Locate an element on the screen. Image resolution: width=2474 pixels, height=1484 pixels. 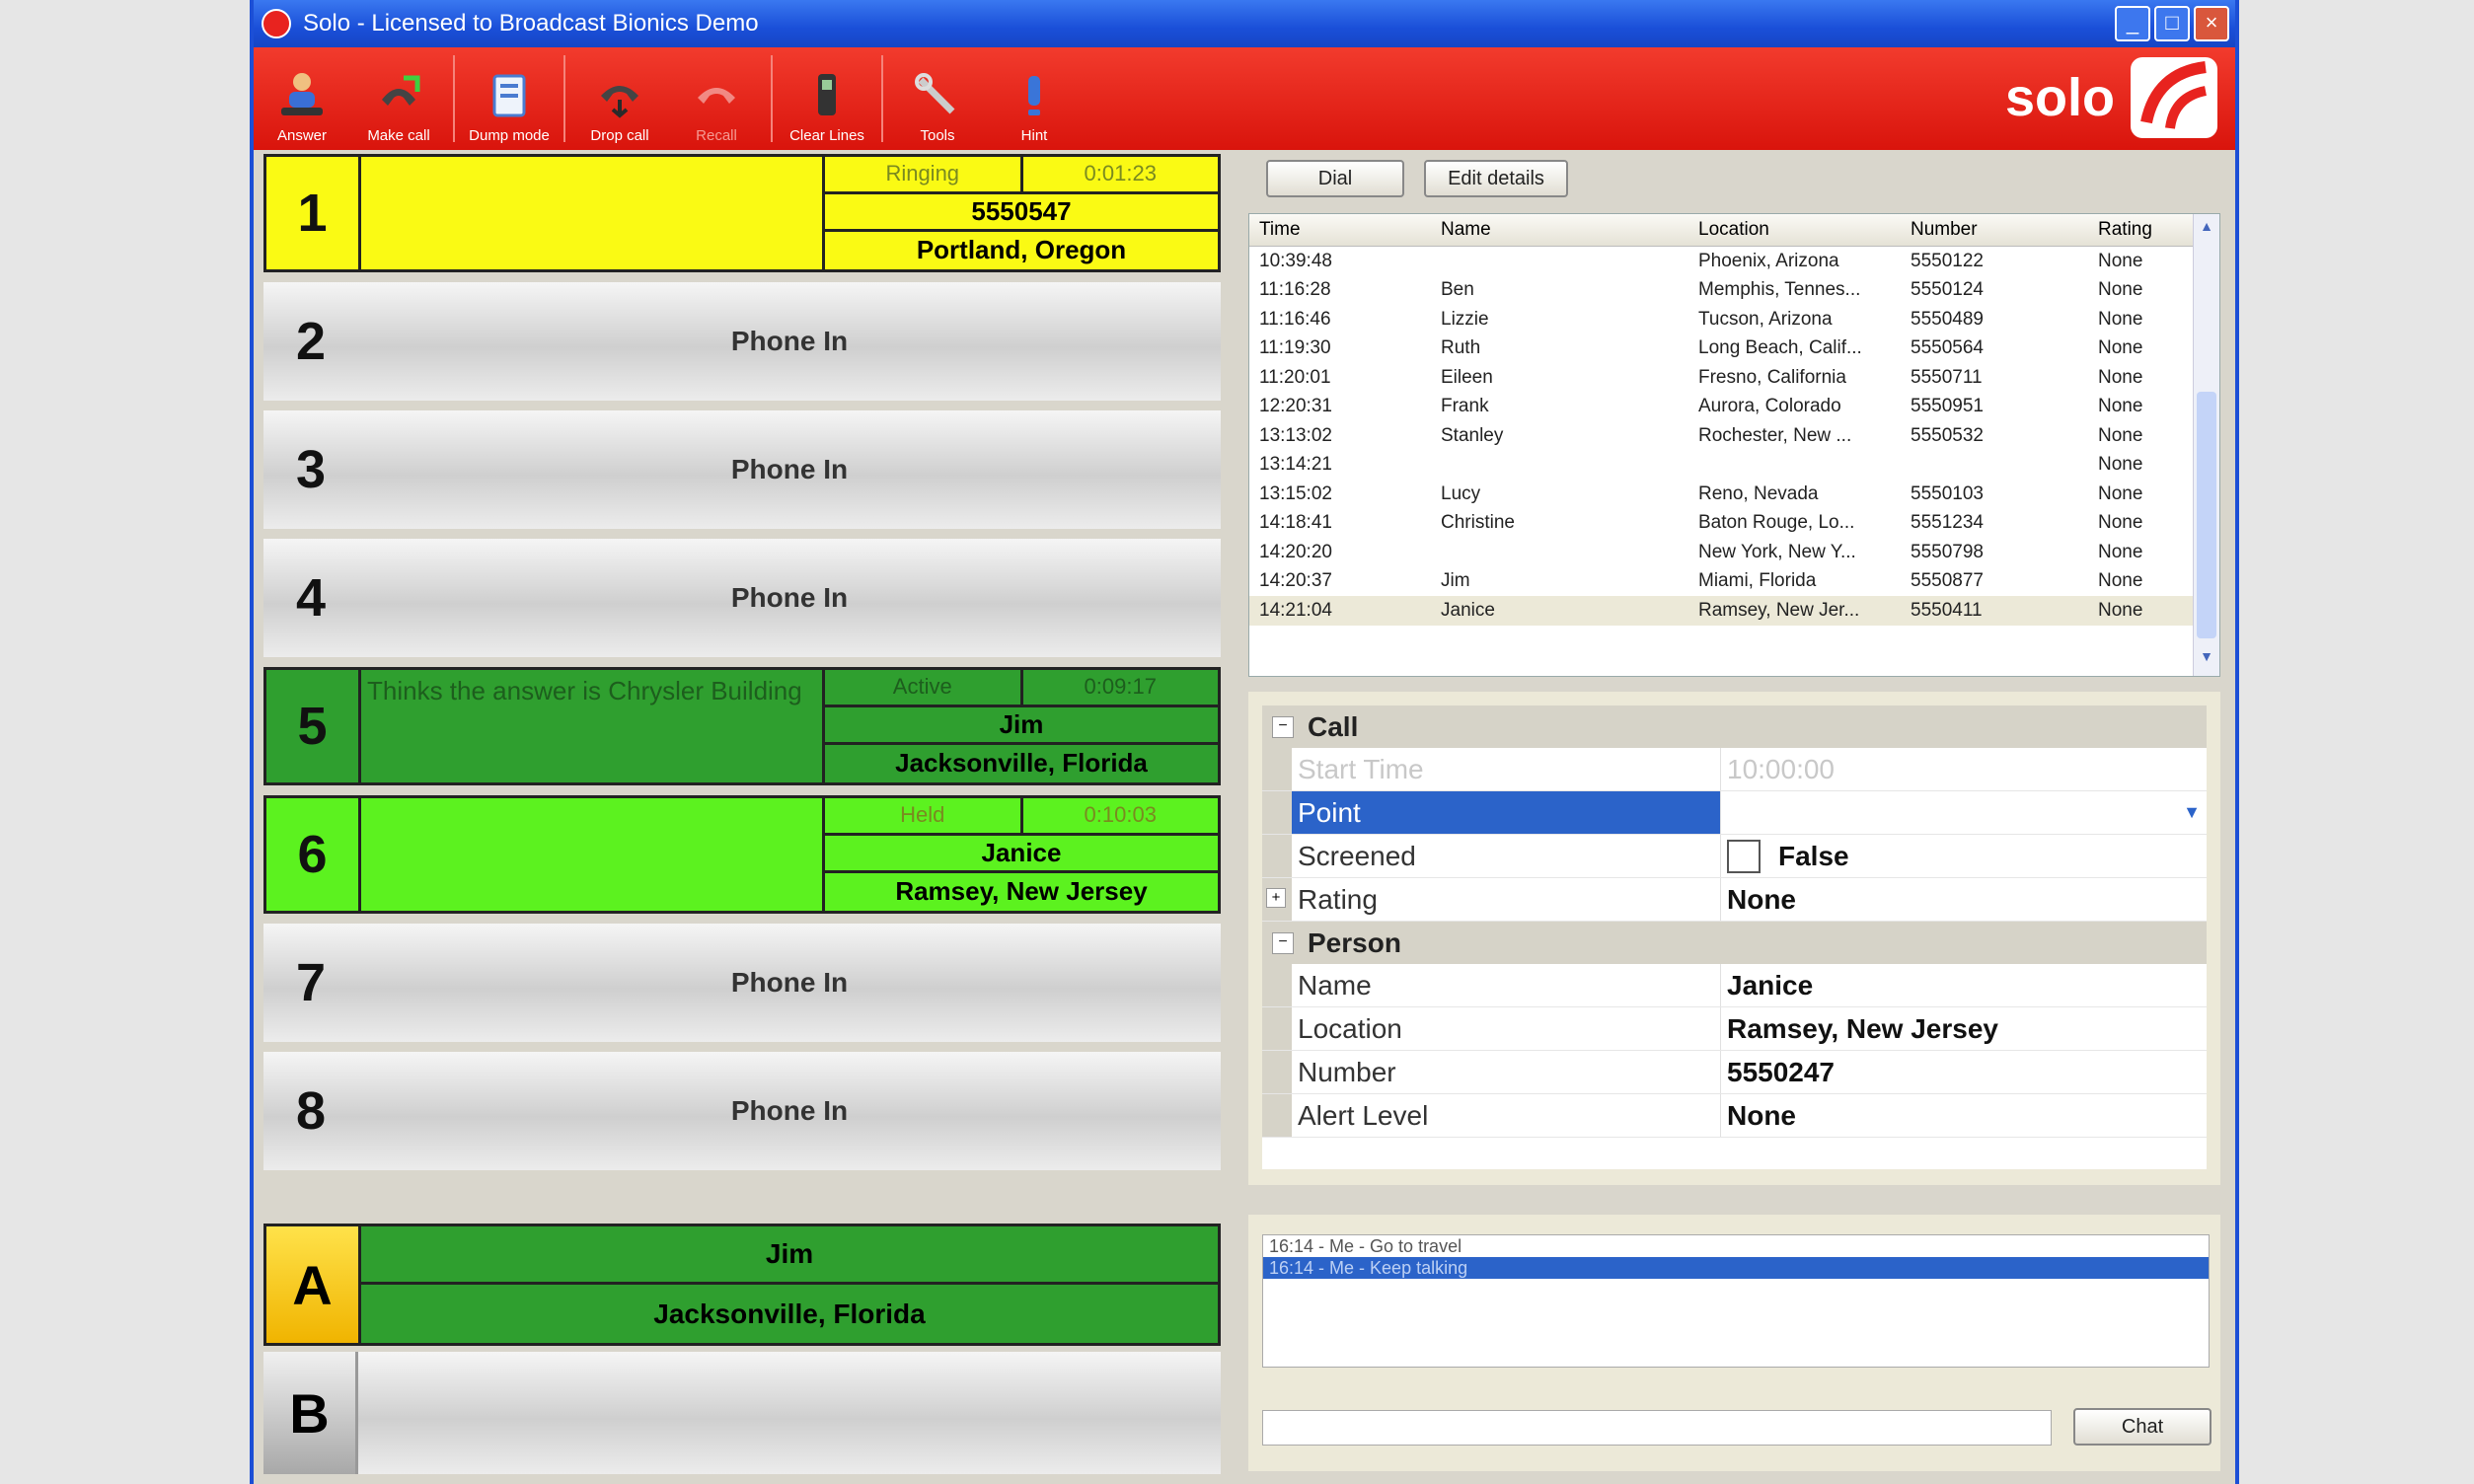
call-log-header: Time Name Location Number Rating is located at coordinates (1734, 230).